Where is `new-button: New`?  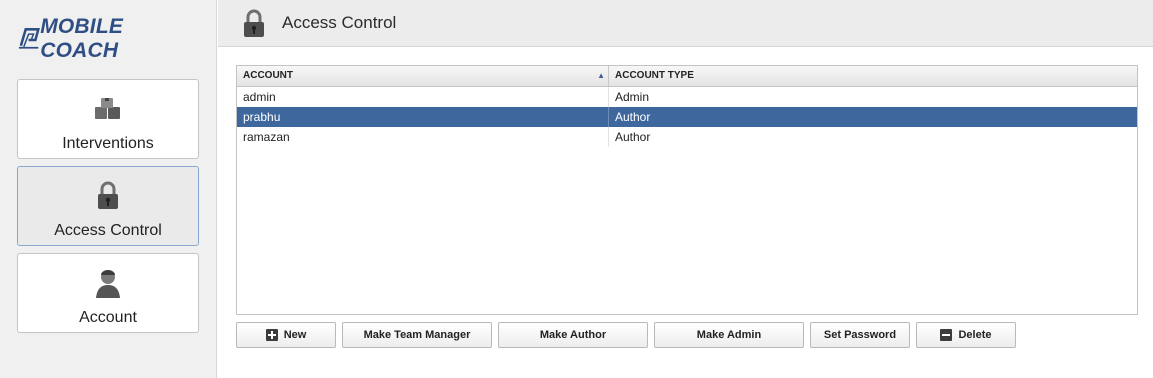
new-button: New is located at coordinates (286, 335).